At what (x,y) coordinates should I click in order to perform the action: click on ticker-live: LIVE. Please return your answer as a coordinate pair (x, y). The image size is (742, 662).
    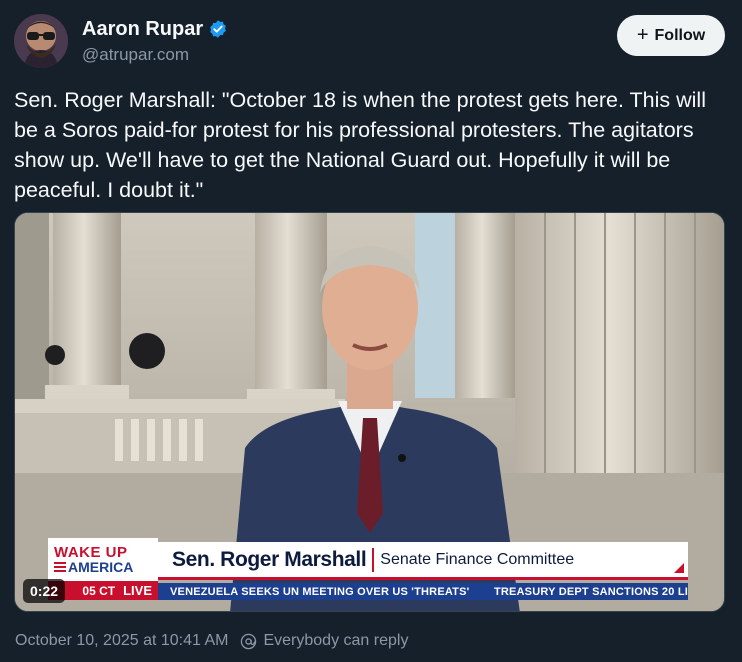
    Looking at the image, I should click on (137, 590).